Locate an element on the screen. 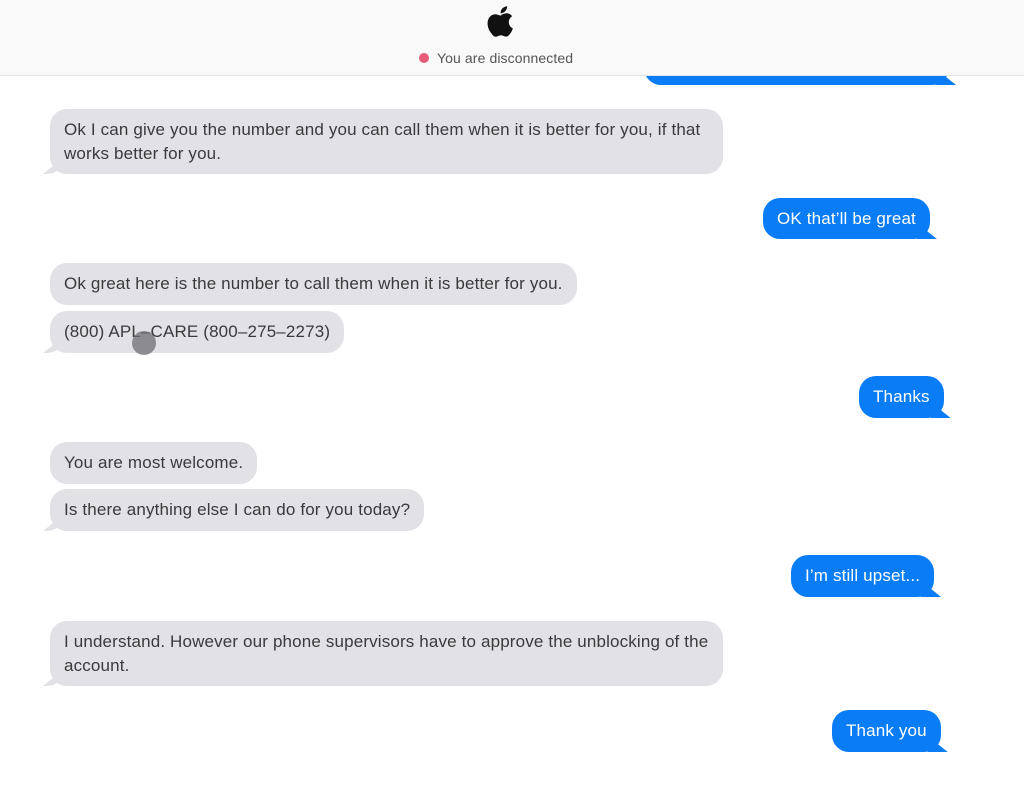  status-text: You are disconnected is located at coordinates (505, 58).